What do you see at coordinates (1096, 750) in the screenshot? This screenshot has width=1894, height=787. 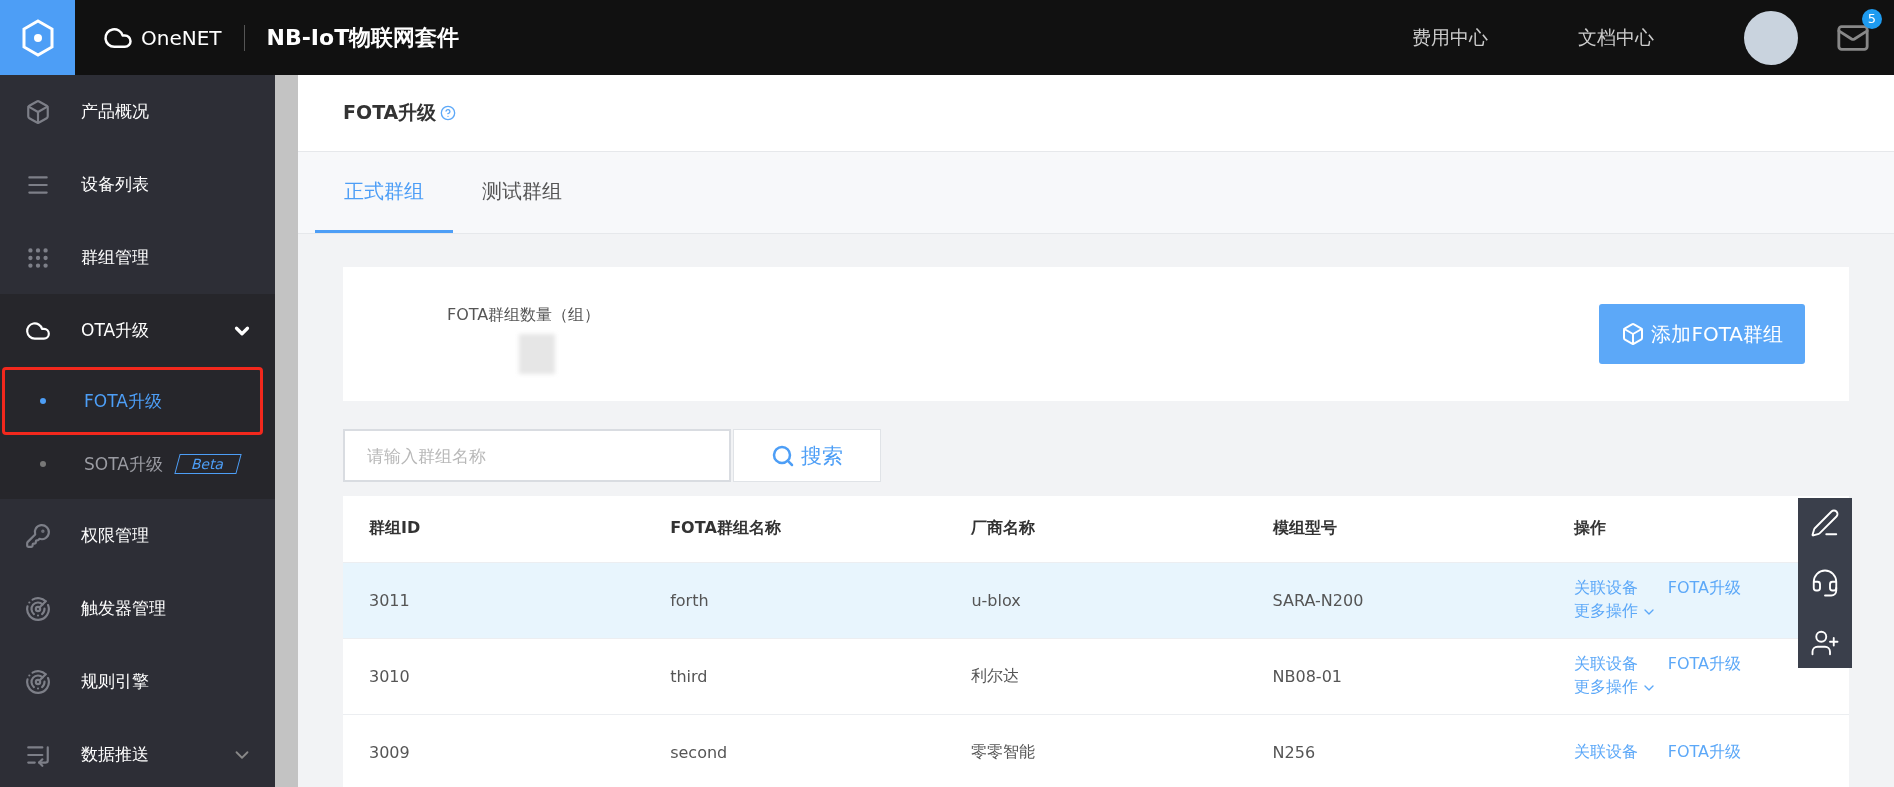 I see `table-cell: 零零智能` at bounding box center [1096, 750].